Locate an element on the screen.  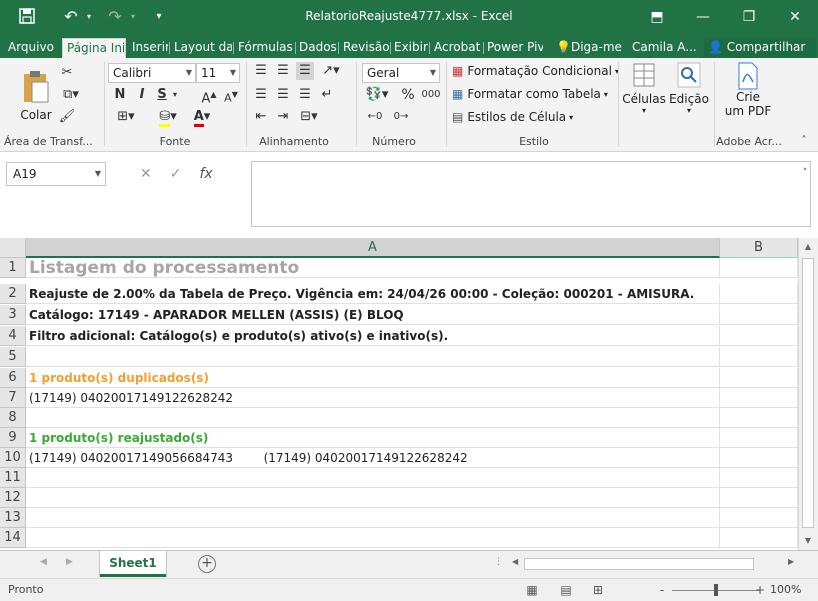
cell-b5 is located at coordinates (759, 357).